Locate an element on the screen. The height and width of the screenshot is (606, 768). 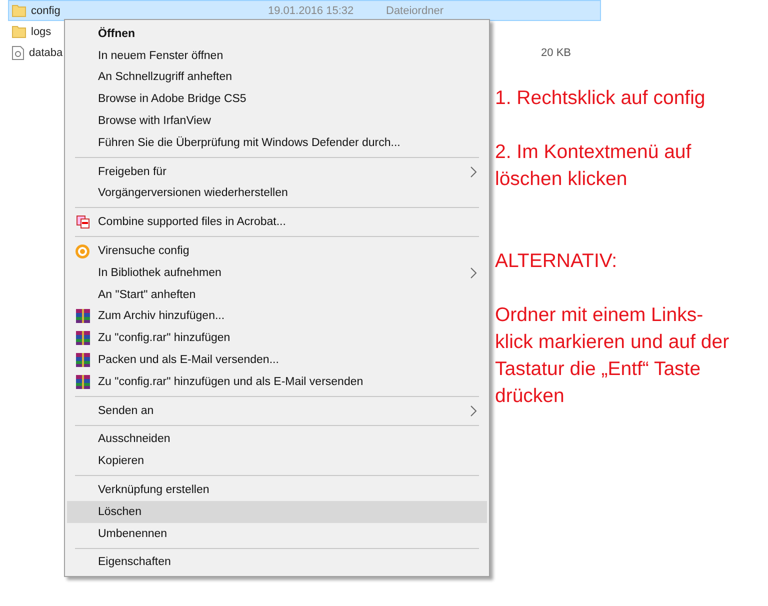
file-date: 19.01.2016 15:32 is located at coordinates (311, 10).